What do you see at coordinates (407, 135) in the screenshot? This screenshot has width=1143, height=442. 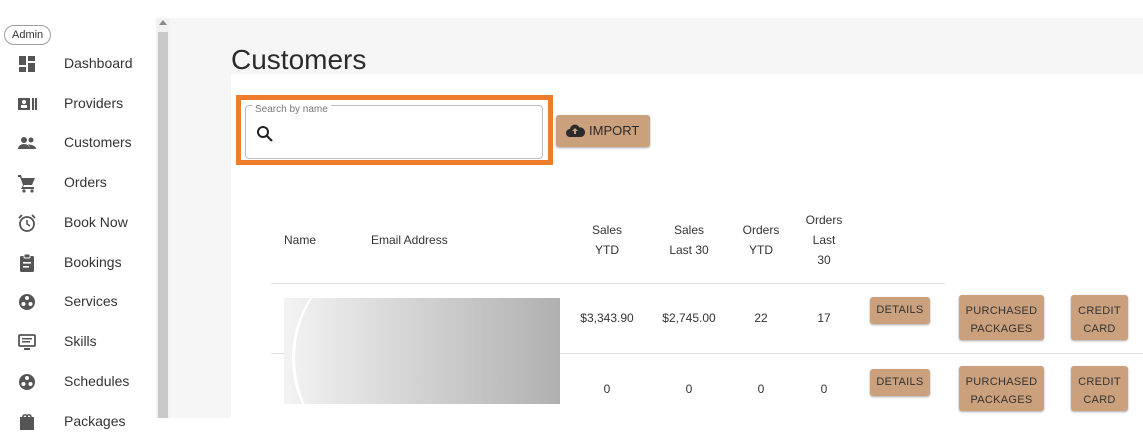 I see `search-input` at bounding box center [407, 135].